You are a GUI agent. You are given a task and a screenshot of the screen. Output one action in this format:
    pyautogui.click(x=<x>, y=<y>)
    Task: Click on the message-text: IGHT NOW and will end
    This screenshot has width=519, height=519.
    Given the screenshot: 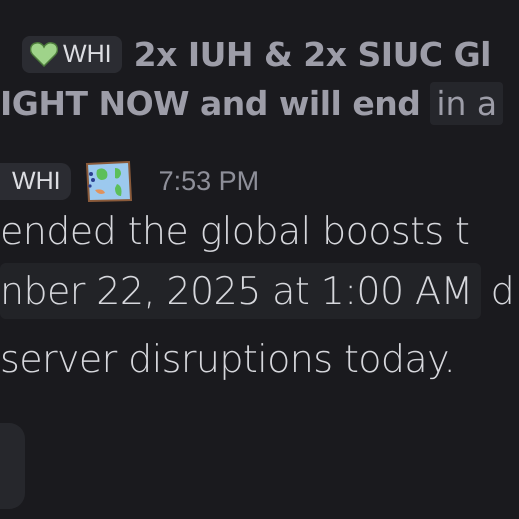 What is the action you would take?
    pyautogui.click(x=210, y=103)
    